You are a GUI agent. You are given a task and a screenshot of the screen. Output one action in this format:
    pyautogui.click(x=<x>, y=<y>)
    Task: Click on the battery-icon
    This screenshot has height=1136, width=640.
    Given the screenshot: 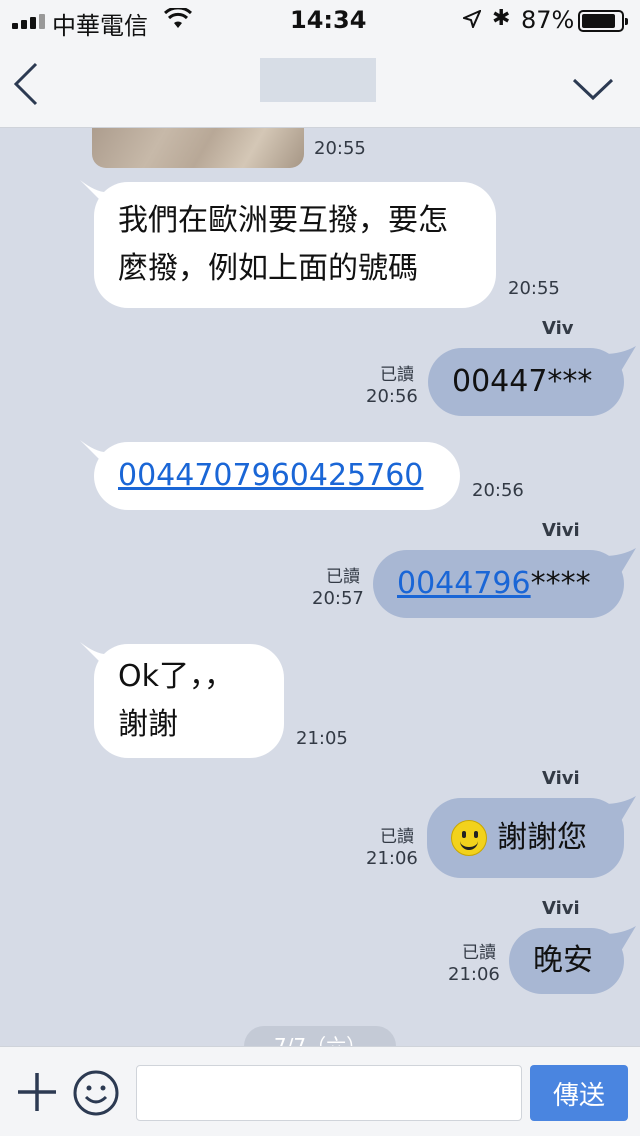 What is the action you would take?
    pyautogui.click(x=603, y=21)
    